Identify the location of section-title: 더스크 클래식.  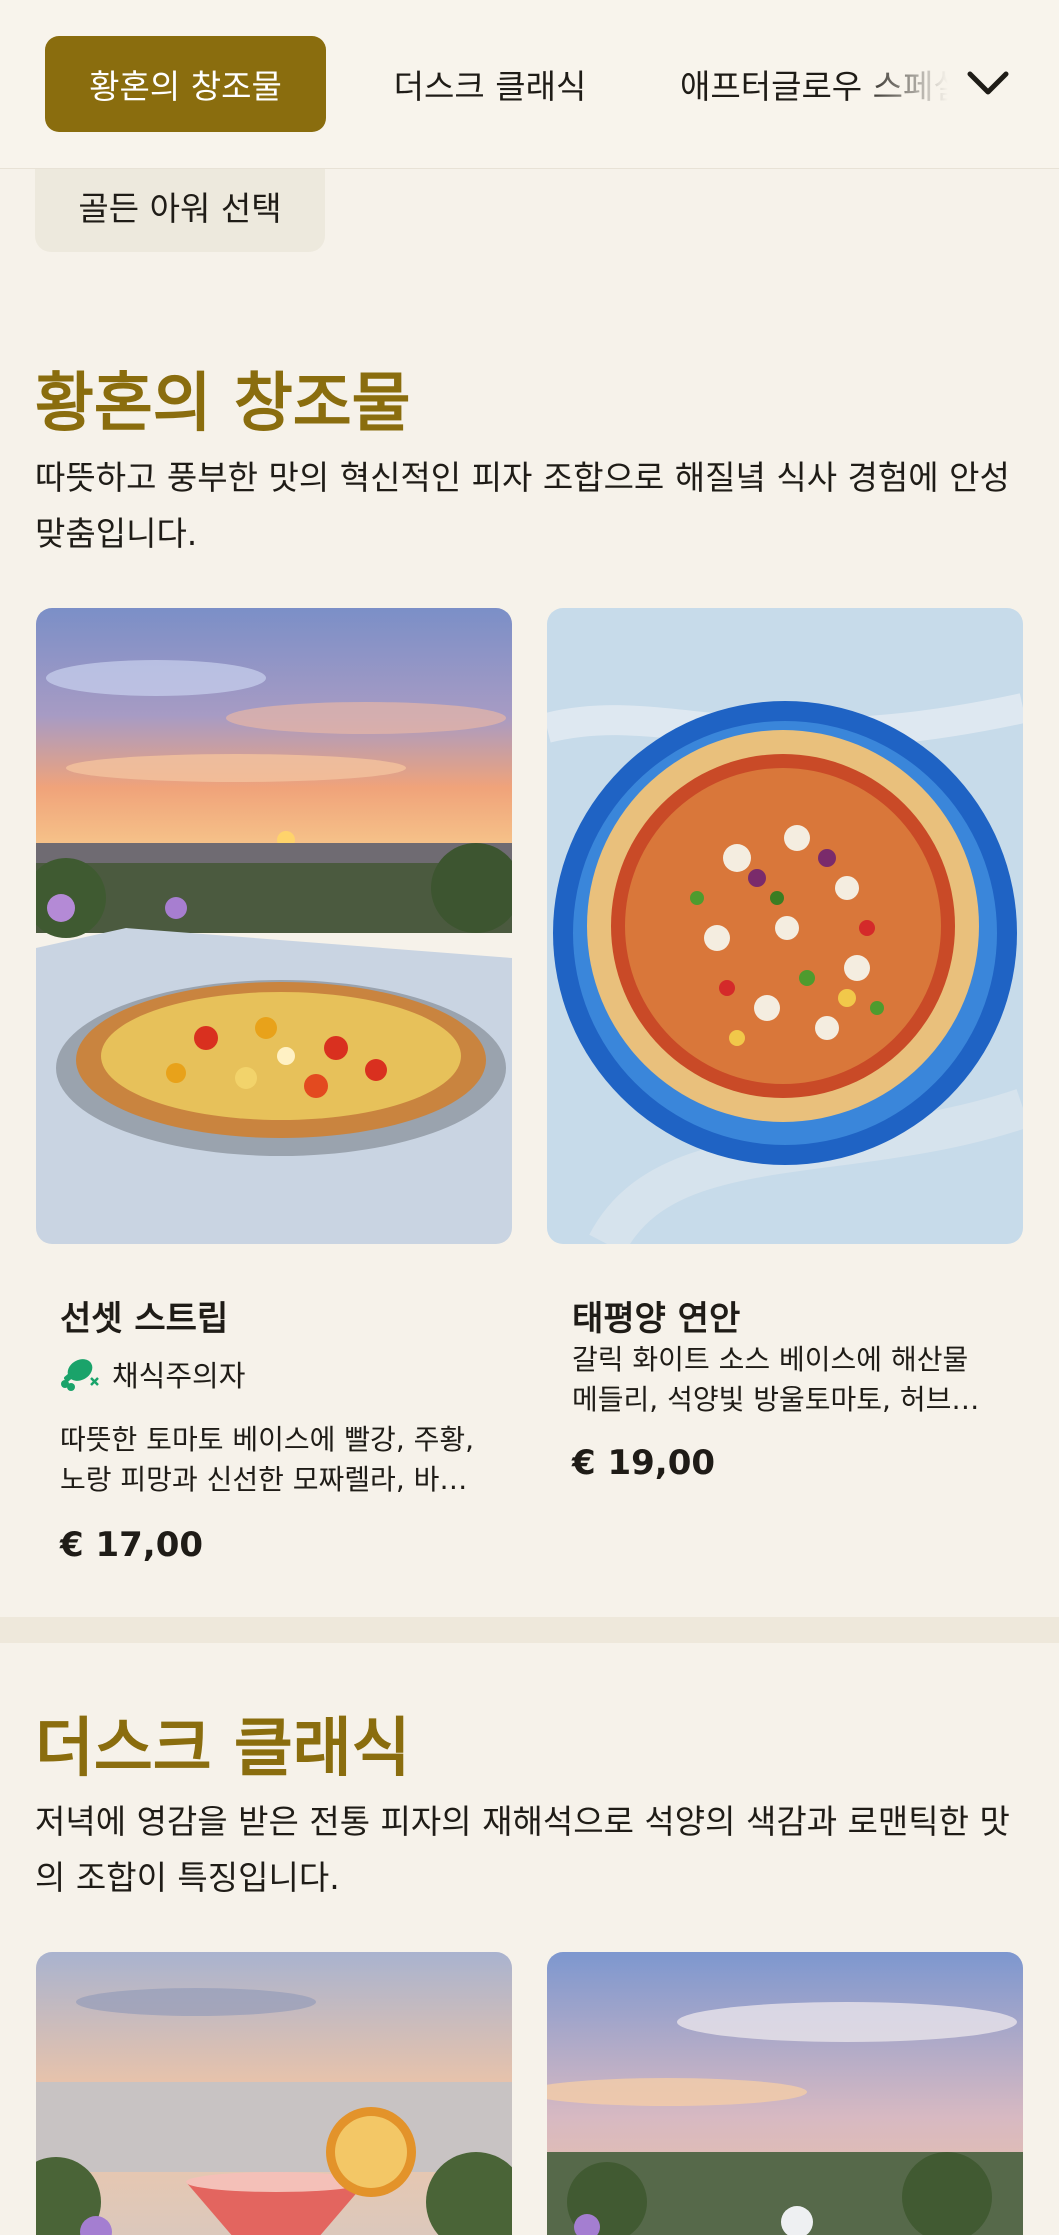
(223, 1749).